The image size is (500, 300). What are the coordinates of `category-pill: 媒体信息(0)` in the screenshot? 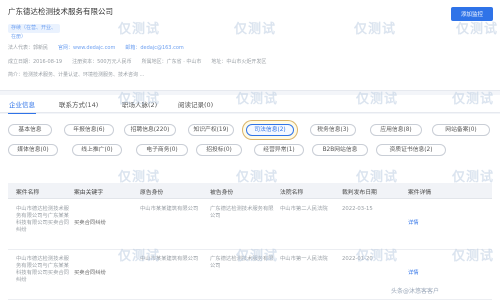 It's located at (33, 150).